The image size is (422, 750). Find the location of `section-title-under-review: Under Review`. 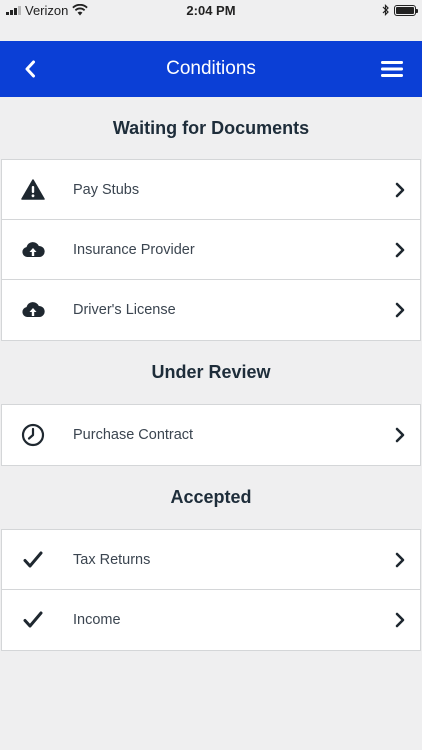

section-title-under-review: Under Review is located at coordinates (211, 372).